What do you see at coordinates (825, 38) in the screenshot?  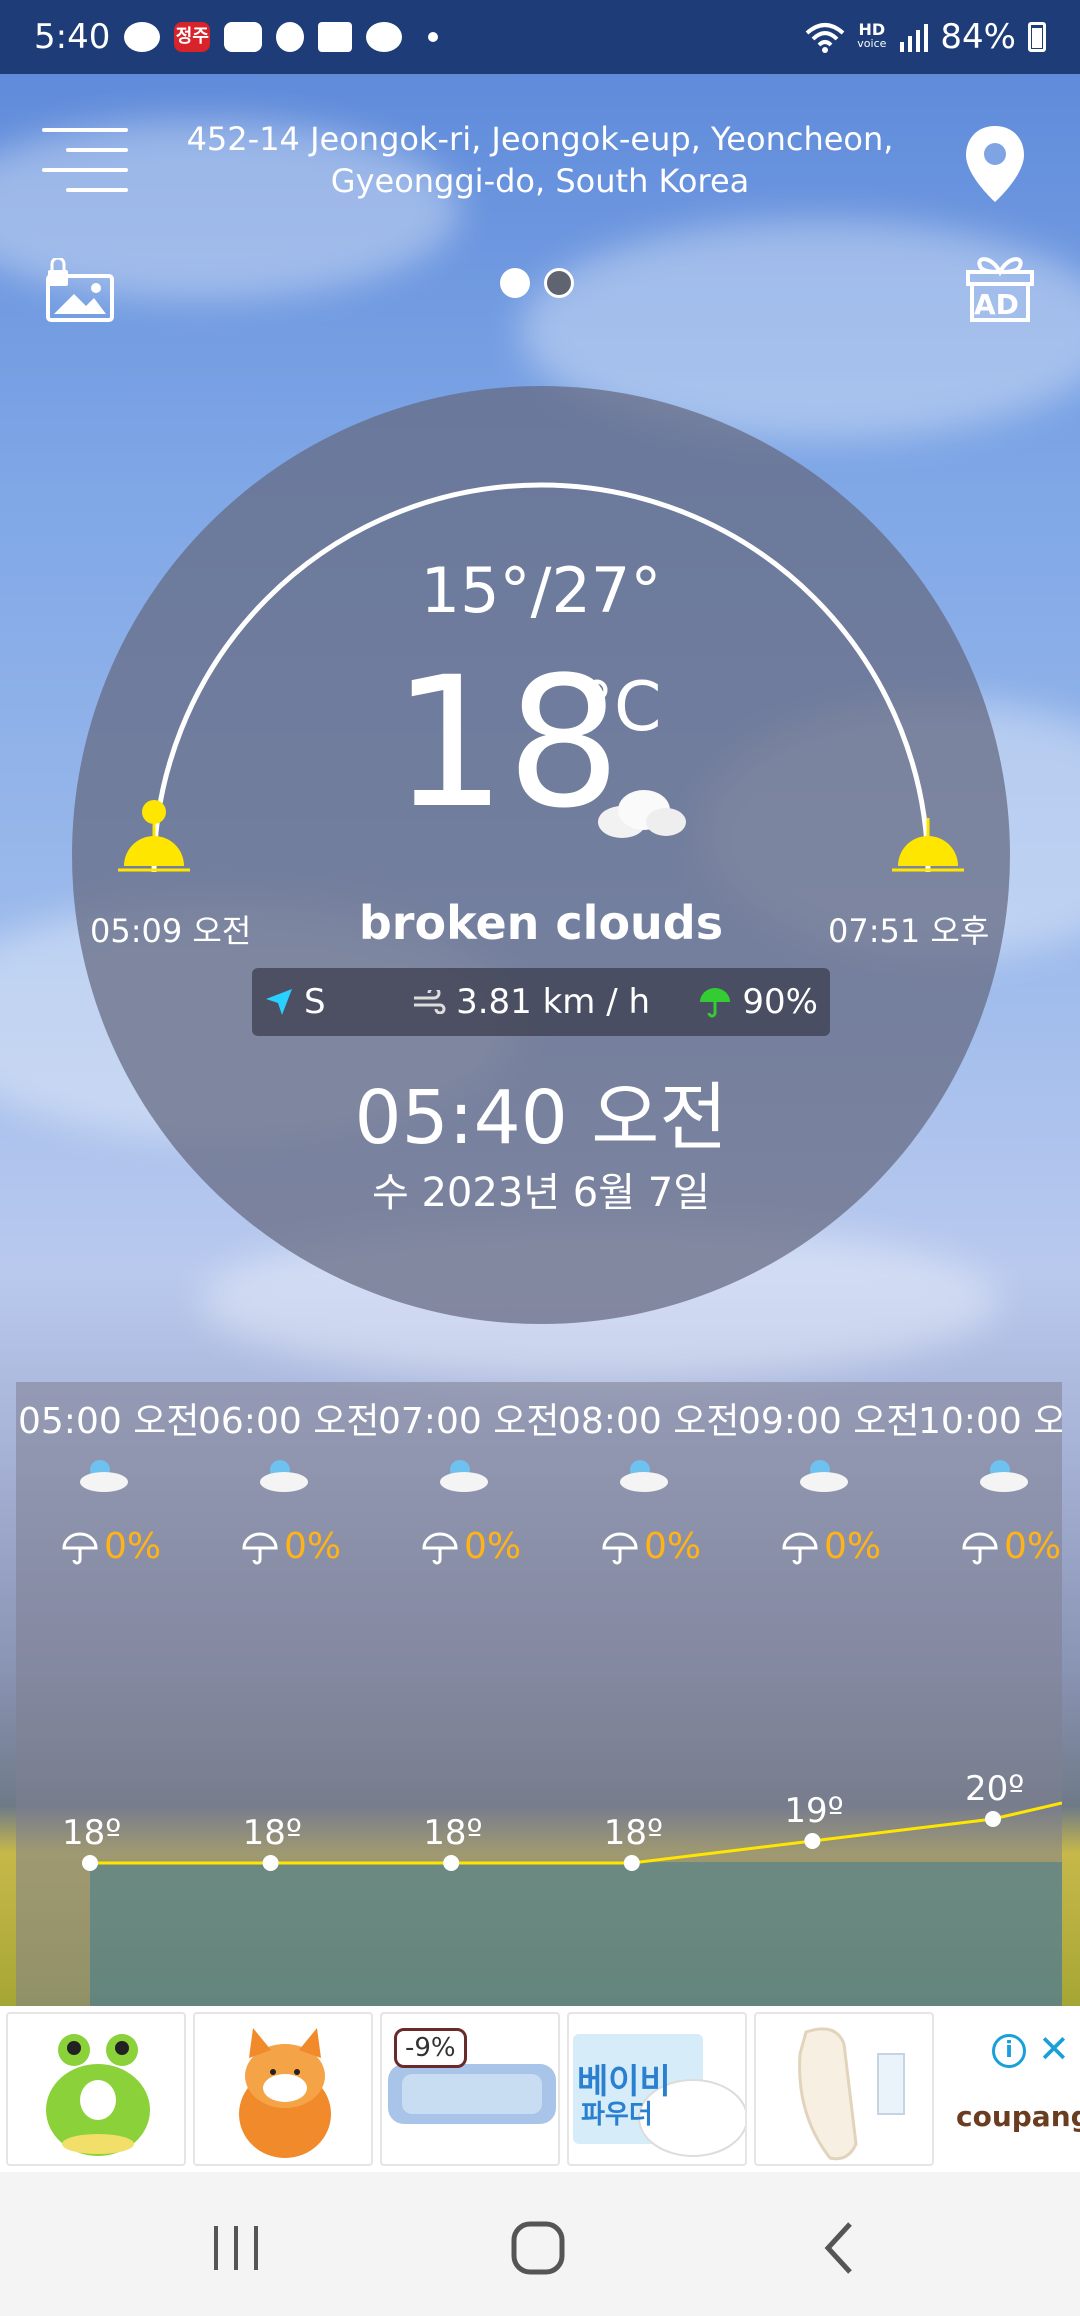 I see `wifi-icon` at bounding box center [825, 38].